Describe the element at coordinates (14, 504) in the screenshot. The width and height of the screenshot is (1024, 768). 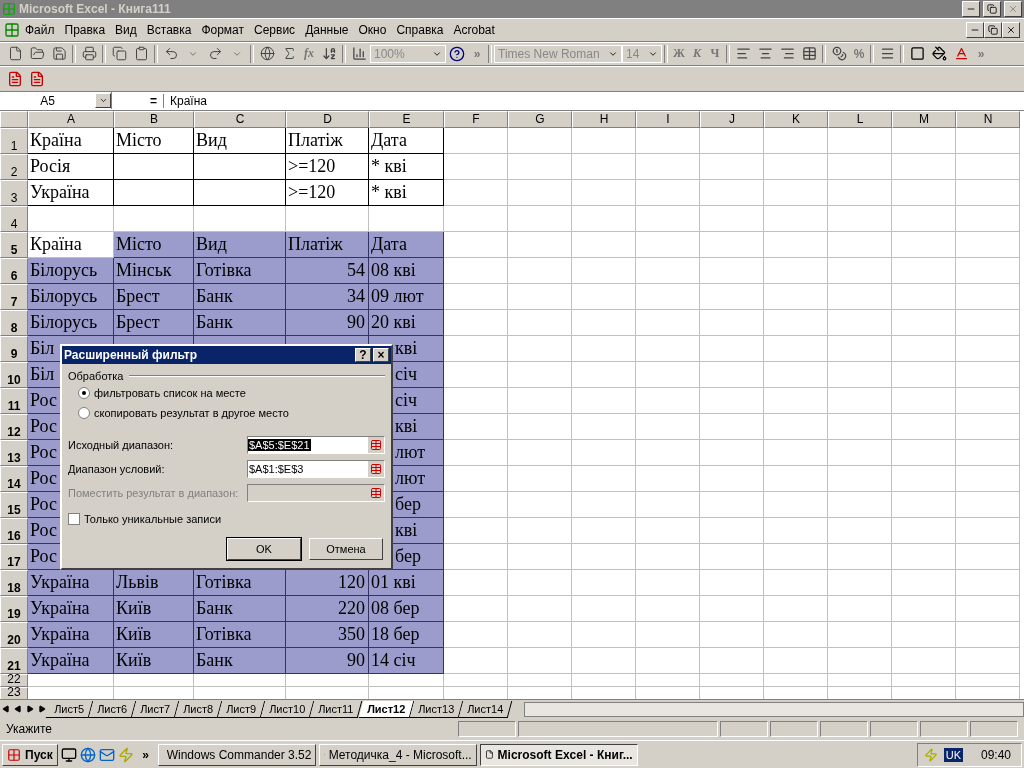
I see `row-header: 15` at that location.